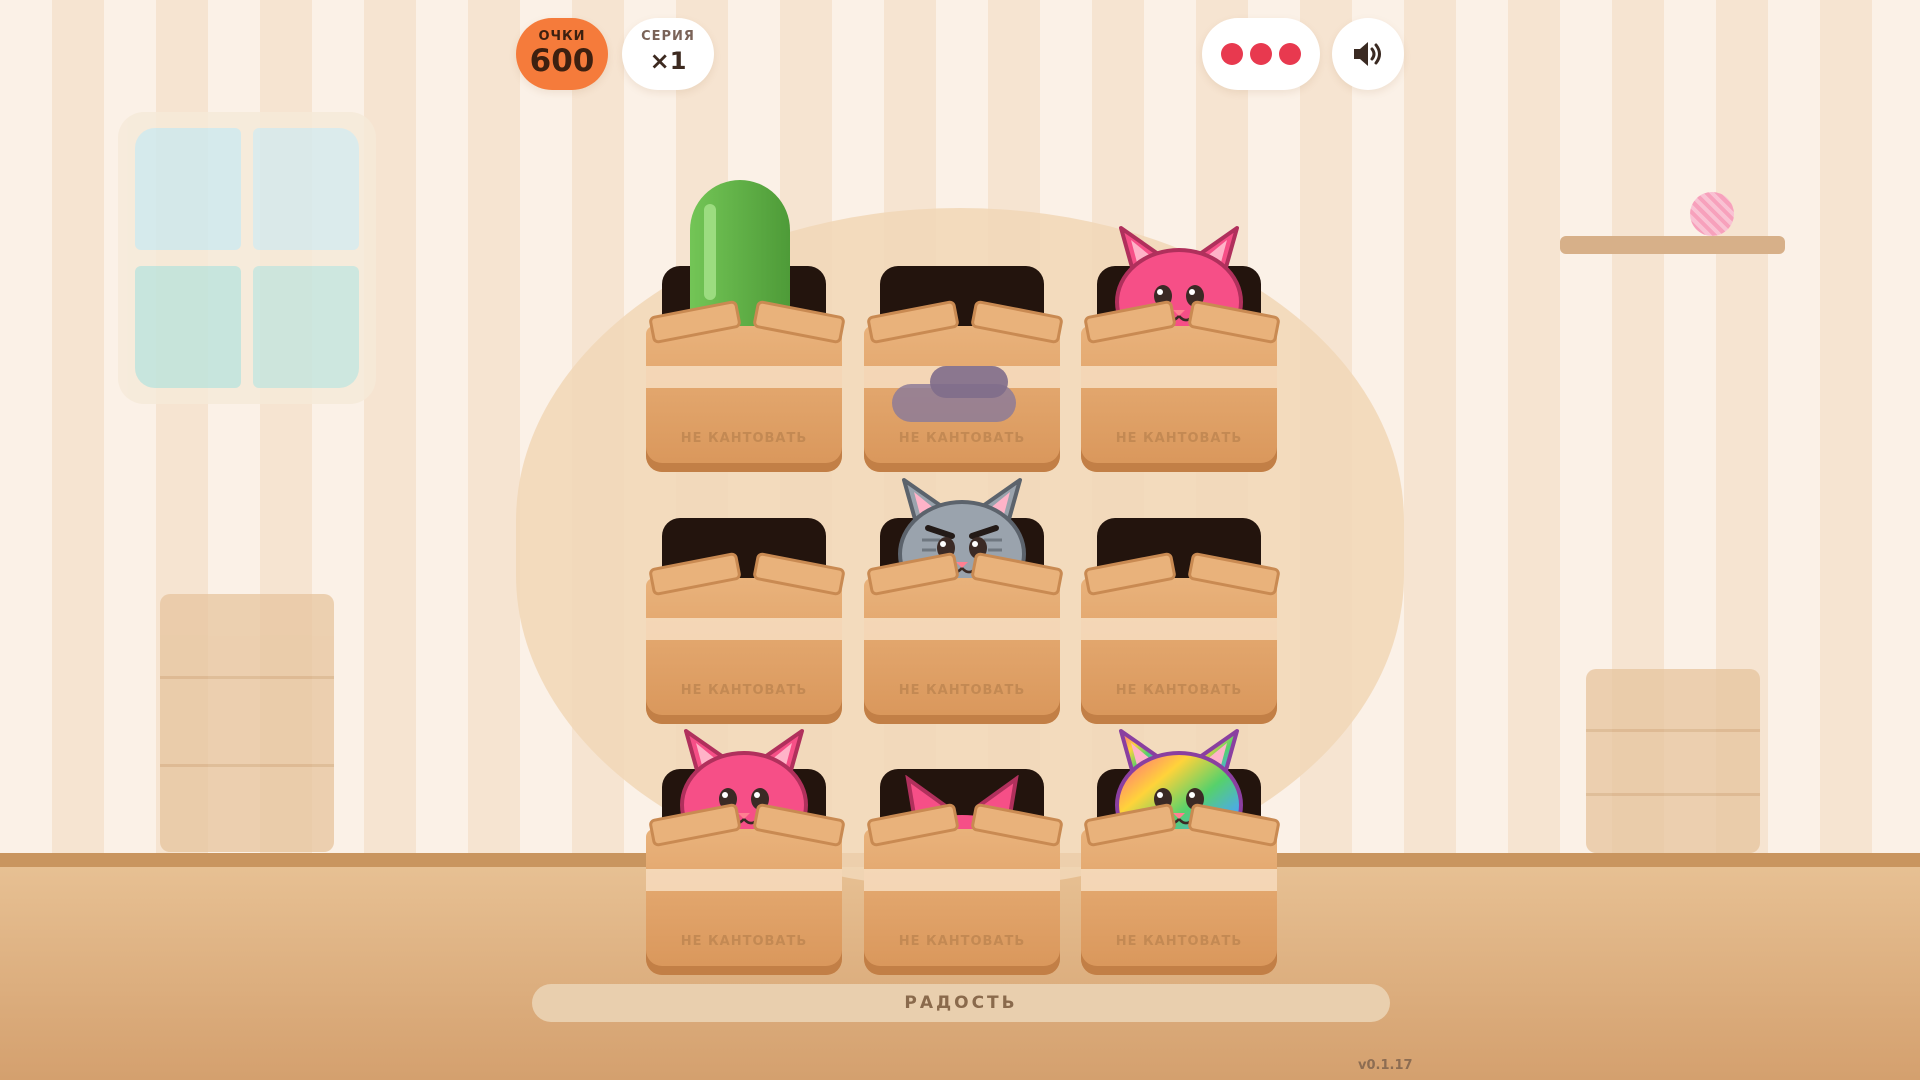  I want to click on score-label: ОЧКИ, so click(562, 36).